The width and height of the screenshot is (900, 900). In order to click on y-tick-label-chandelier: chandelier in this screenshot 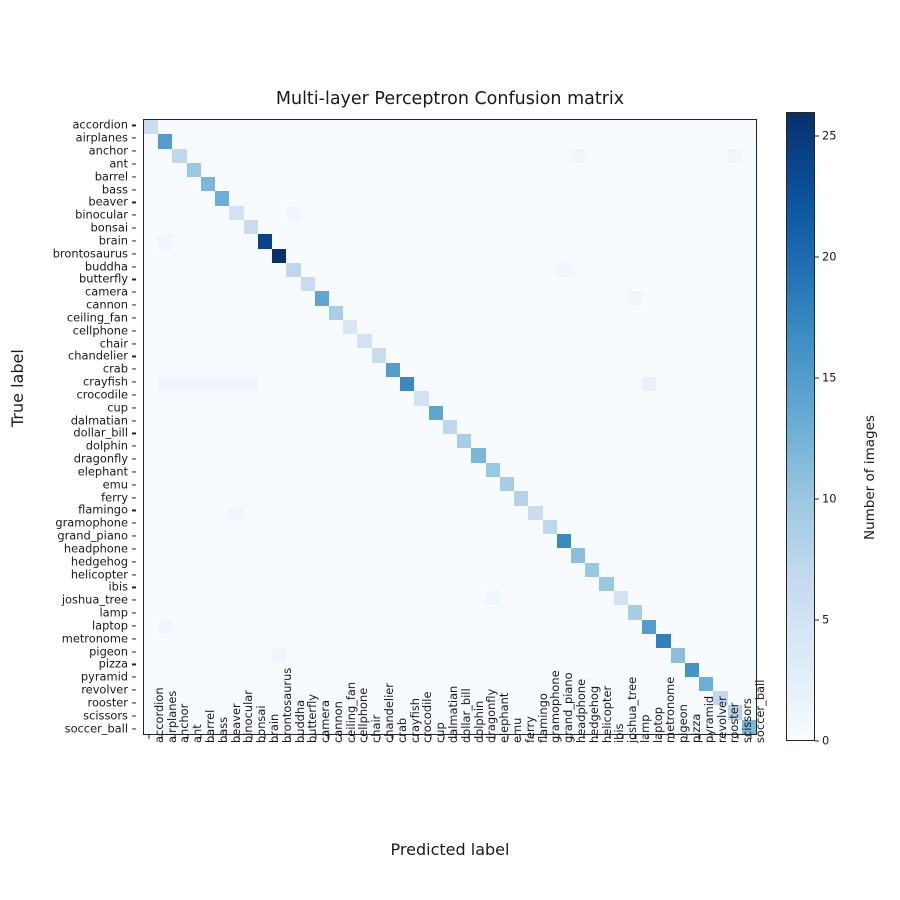, I will do `click(98, 355)`.